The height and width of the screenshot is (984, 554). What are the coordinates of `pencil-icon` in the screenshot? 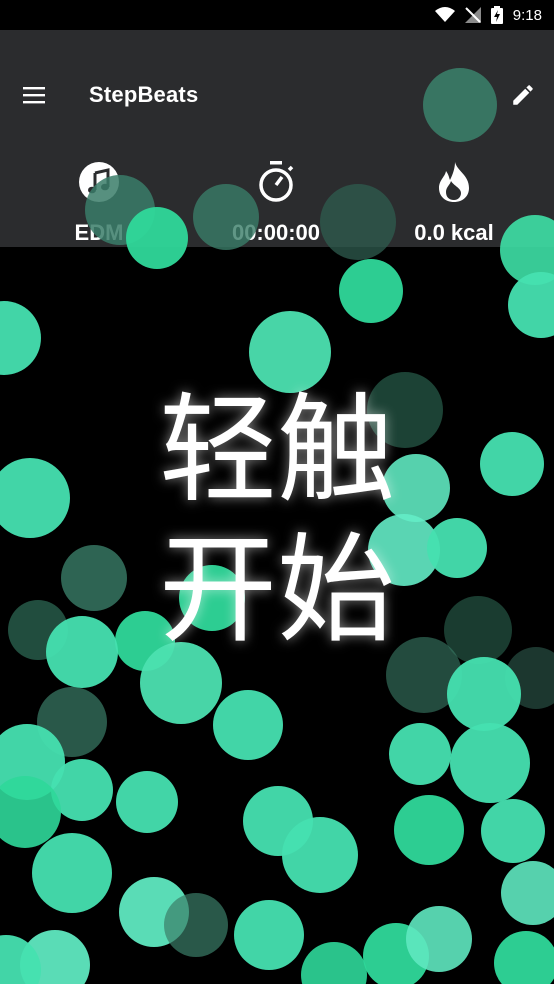 It's located at (523, 95).